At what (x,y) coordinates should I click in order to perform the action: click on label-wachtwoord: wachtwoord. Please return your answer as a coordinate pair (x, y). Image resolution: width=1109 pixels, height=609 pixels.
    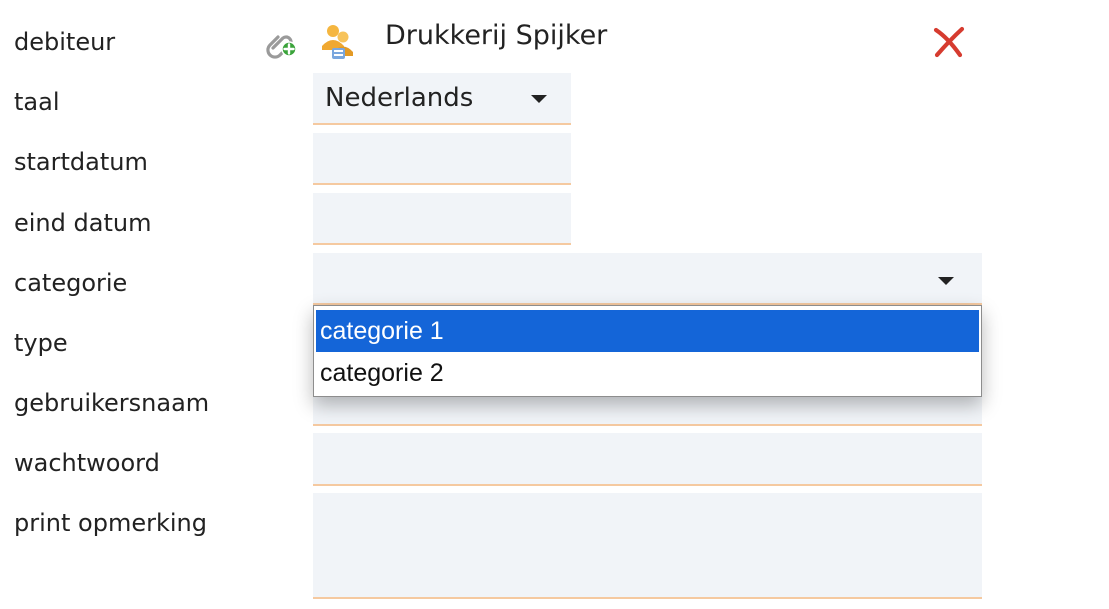
    Looking at the image, I should click on (87, 463).